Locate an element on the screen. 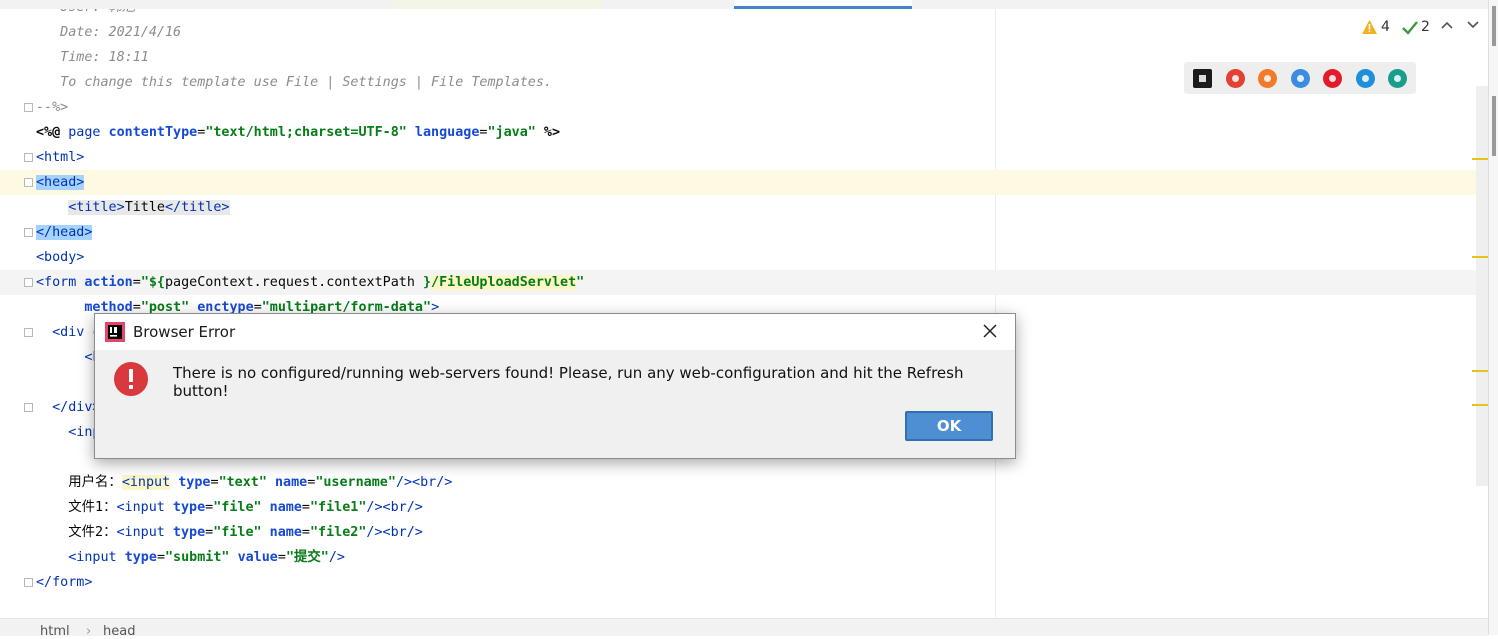  code-token: 文件2： is located at coordinates (76, 532).